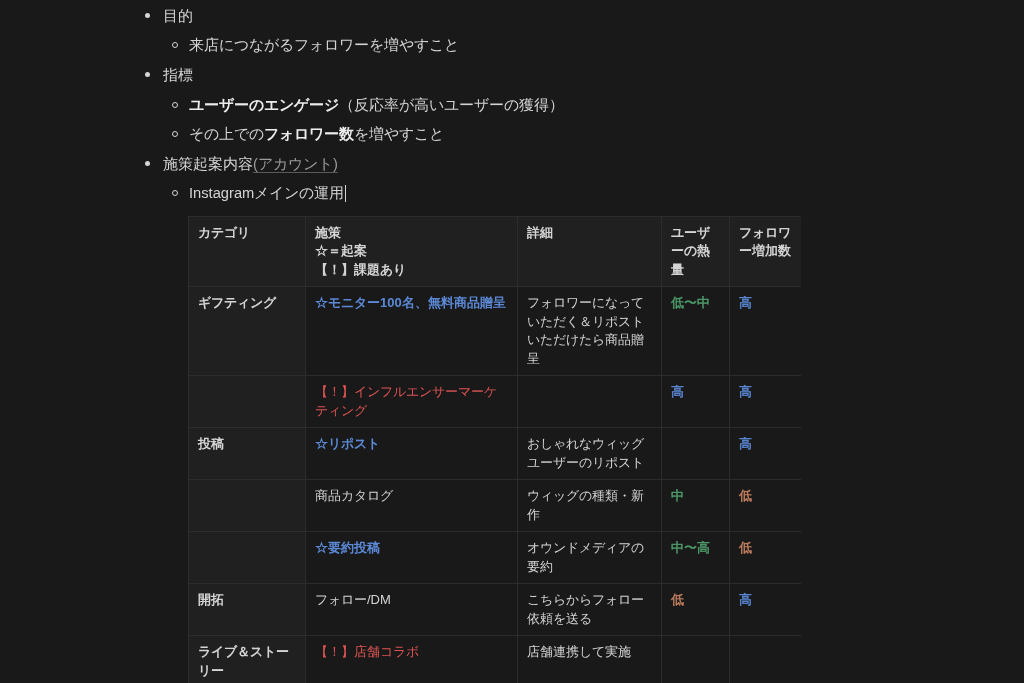  I want to click on header-text: ☆＝起案, so click(341, 251).